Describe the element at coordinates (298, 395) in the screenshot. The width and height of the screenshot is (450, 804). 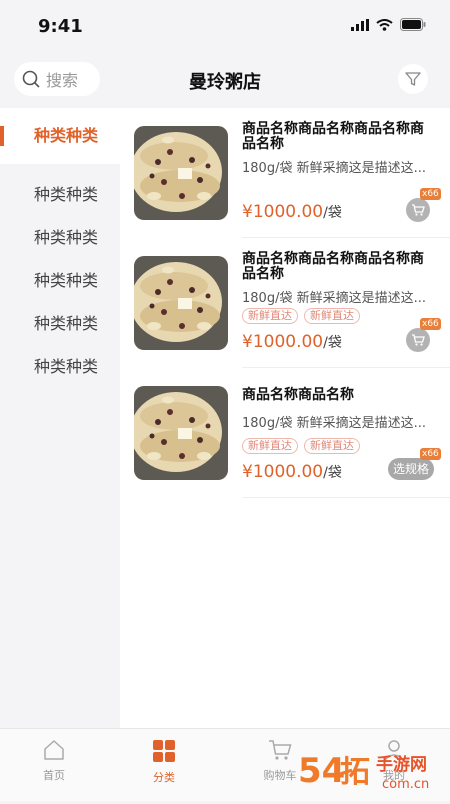
I see `product-name: 商品名称商品名称` at that location.